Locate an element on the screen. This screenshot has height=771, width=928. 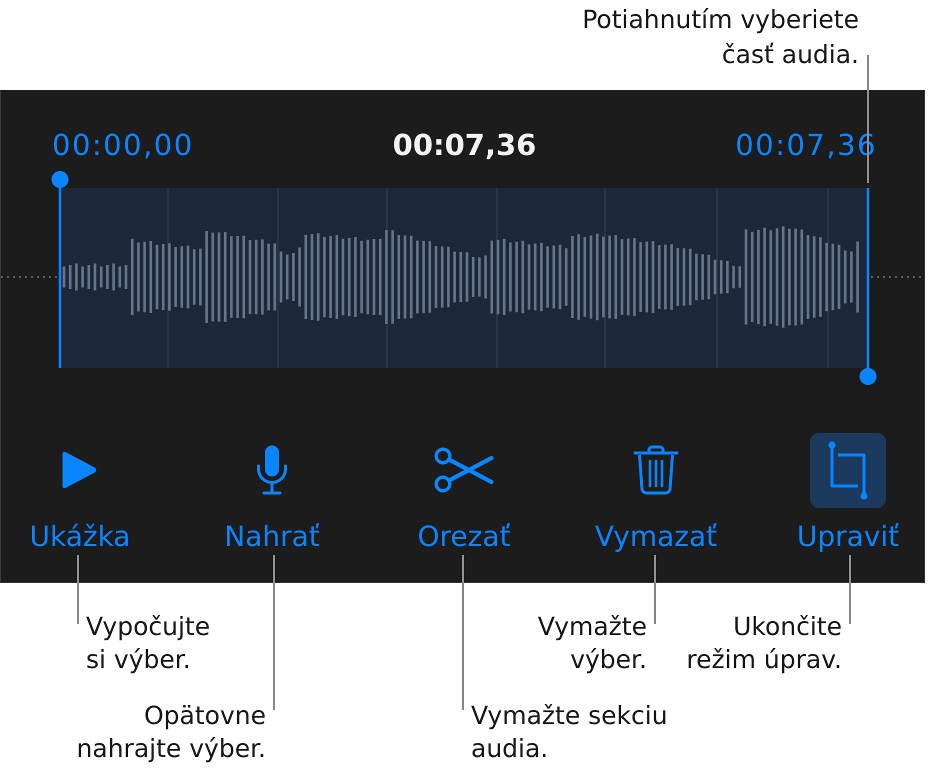
trim-button: Orezať is located at coordinates (464, 493).